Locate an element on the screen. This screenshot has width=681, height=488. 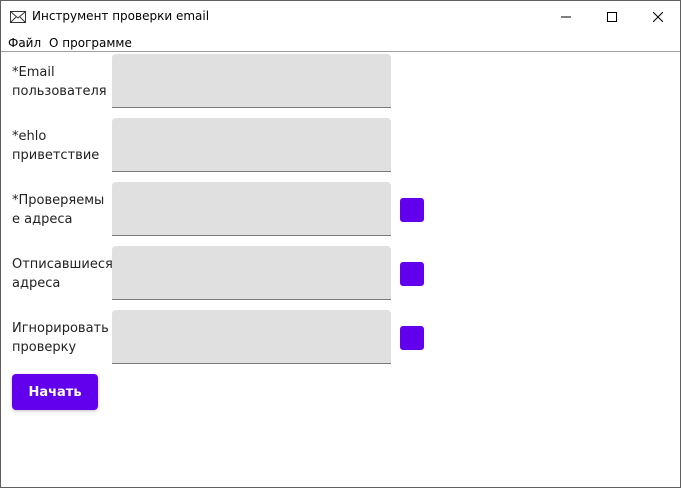
ignore-label: Игнорировать проверку is located at coordinates (62, 338).